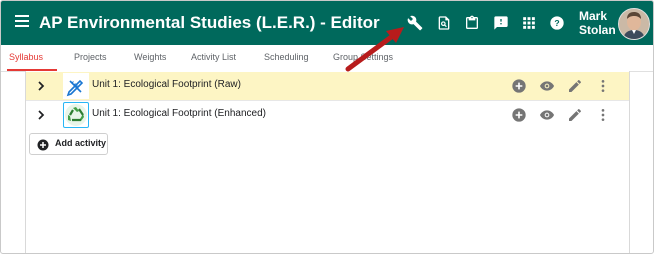 This screenshot has width=654, height=254. Describe the element at coordinates (597, 23) in the screenshot. I see `user-name: Mark Stolan` at that location.